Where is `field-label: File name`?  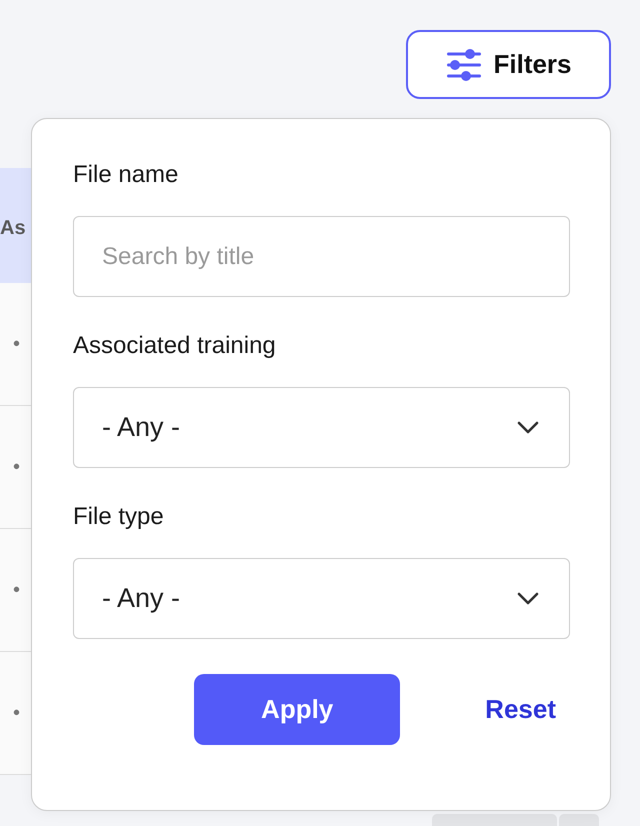 field-label: File name is located at coordinates (125, 175).